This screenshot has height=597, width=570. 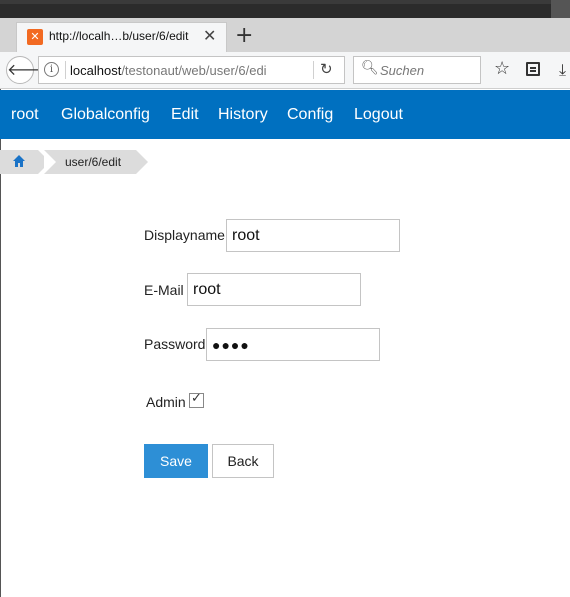 I want to click on menu-item-history: History, so click(x=243, y=115).